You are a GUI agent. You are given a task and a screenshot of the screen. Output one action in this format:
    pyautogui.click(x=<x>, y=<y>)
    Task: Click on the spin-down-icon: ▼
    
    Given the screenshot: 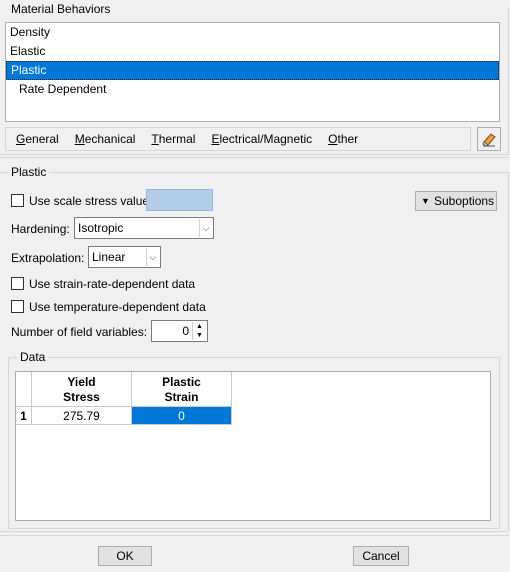 What is the action you would take?
    pyautogui.click(x=199, y=335)
    